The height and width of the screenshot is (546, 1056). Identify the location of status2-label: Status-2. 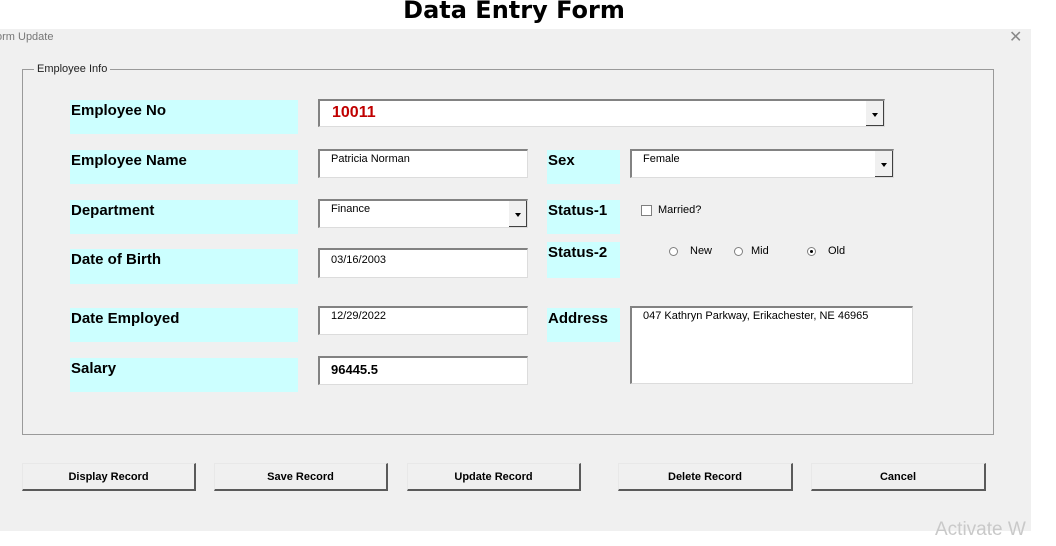
(583, 260).